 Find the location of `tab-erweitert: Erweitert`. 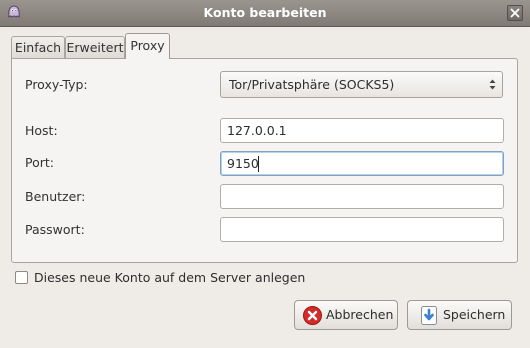

tab-erweitert: Erweitert is located at coordinates (95, 47).